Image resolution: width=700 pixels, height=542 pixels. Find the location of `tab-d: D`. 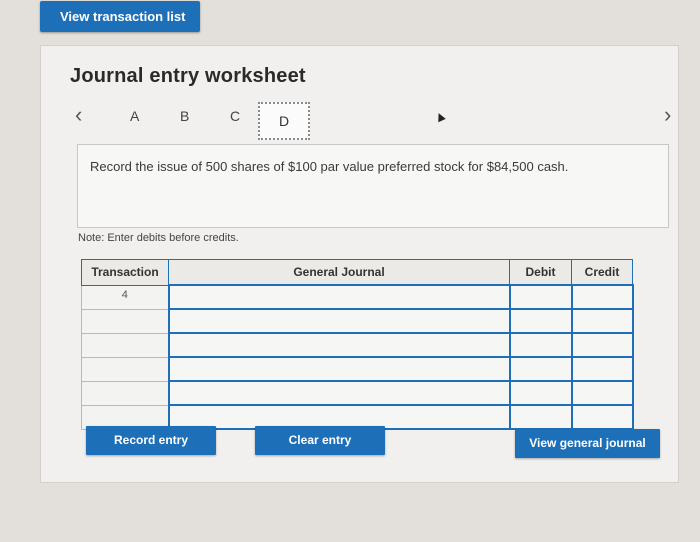

tab-d: D is located at coordinates (284, 121).